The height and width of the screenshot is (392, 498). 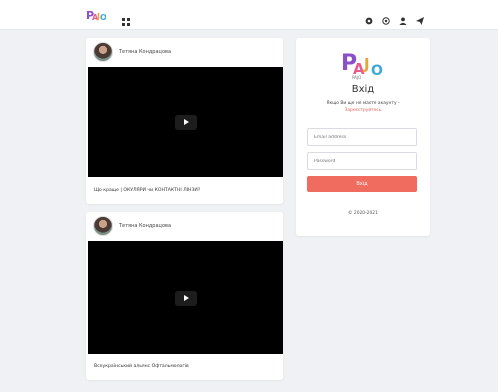 I want to click on site-logo: P A J O, so click(x=96, y=15).